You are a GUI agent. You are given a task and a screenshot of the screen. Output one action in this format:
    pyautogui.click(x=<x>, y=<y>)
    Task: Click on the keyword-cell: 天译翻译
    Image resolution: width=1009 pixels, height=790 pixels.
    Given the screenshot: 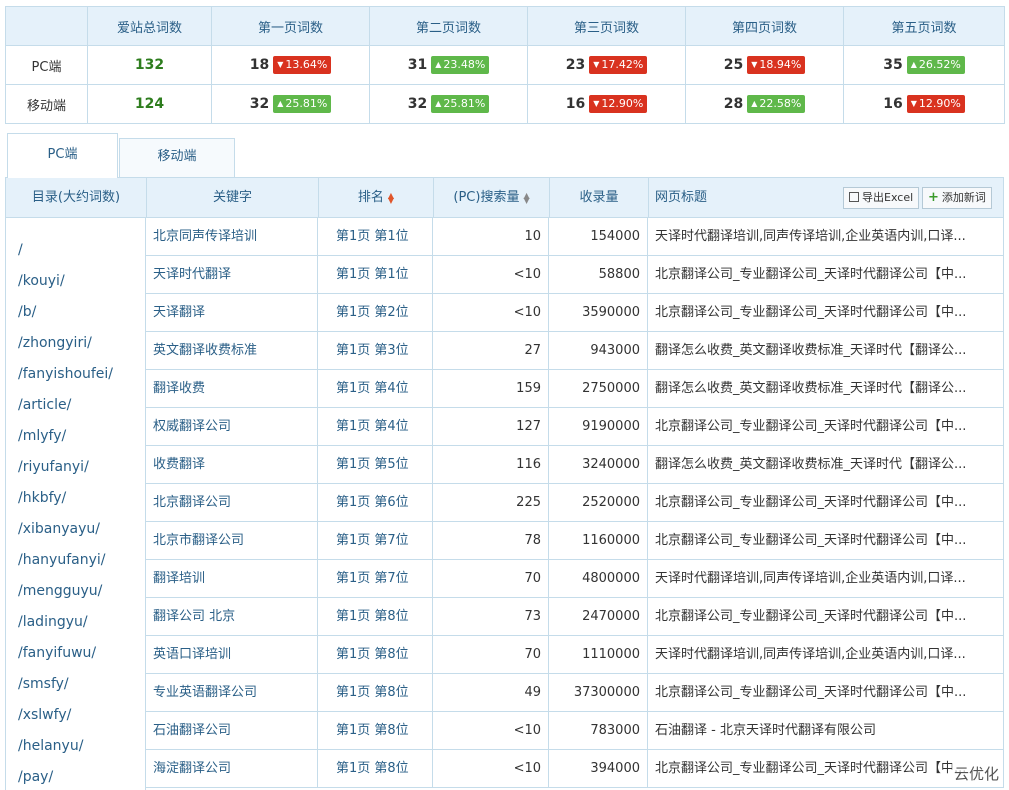 What is the action you would take?
    pyautogui.click(x=232, y=313)
    